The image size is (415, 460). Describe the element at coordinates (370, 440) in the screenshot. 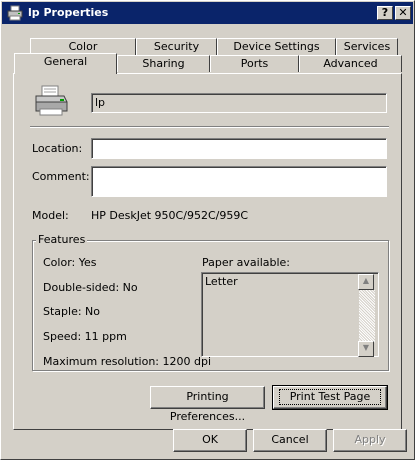

I see `apply-button: Apply` at that location.